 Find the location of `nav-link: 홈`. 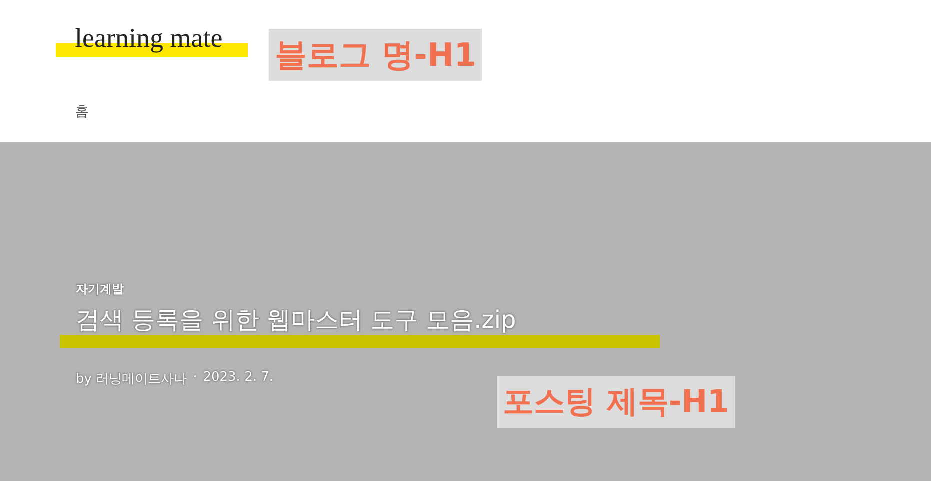

nav-link: 홈 is located at coordinates (82, 112).